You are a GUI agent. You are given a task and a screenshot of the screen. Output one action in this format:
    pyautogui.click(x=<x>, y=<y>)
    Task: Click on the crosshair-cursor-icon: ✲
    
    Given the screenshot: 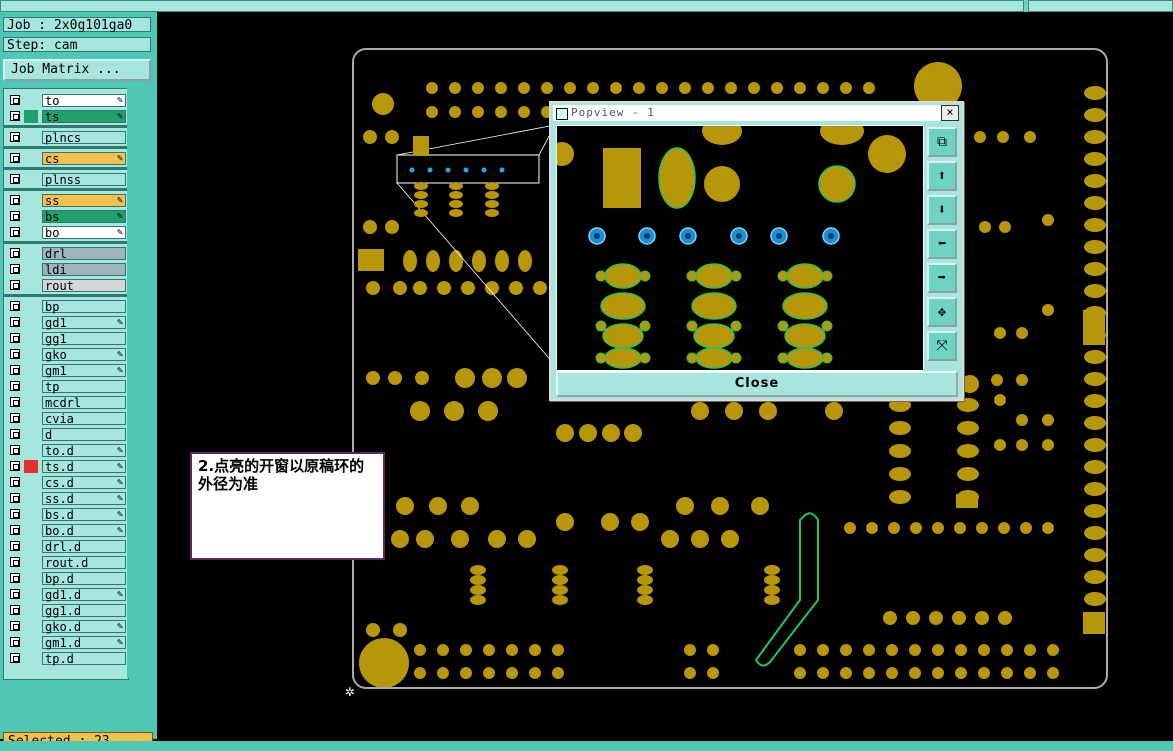 What is the action you would take?
    pyautogui.click(x=350, y=690)
    